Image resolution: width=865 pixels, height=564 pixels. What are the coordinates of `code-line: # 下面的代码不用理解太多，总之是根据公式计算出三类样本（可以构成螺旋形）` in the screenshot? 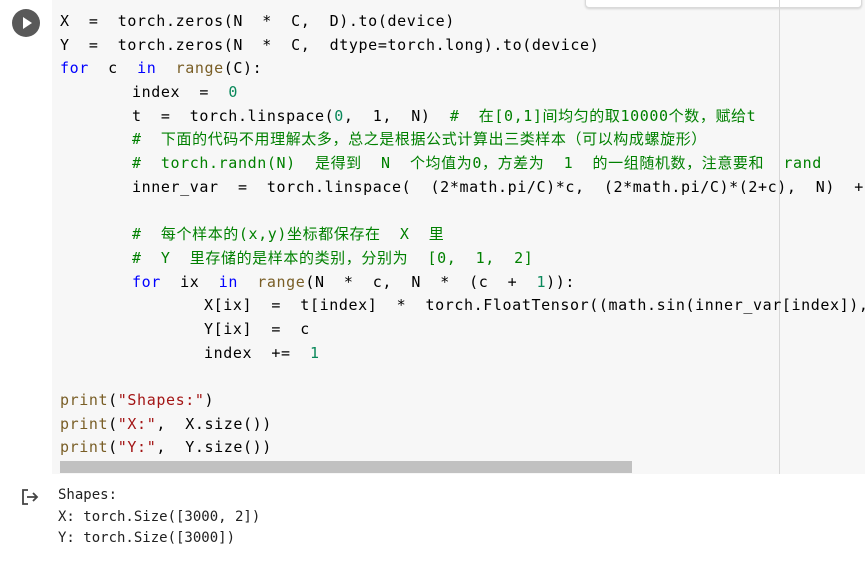 It's located at (419, 139).